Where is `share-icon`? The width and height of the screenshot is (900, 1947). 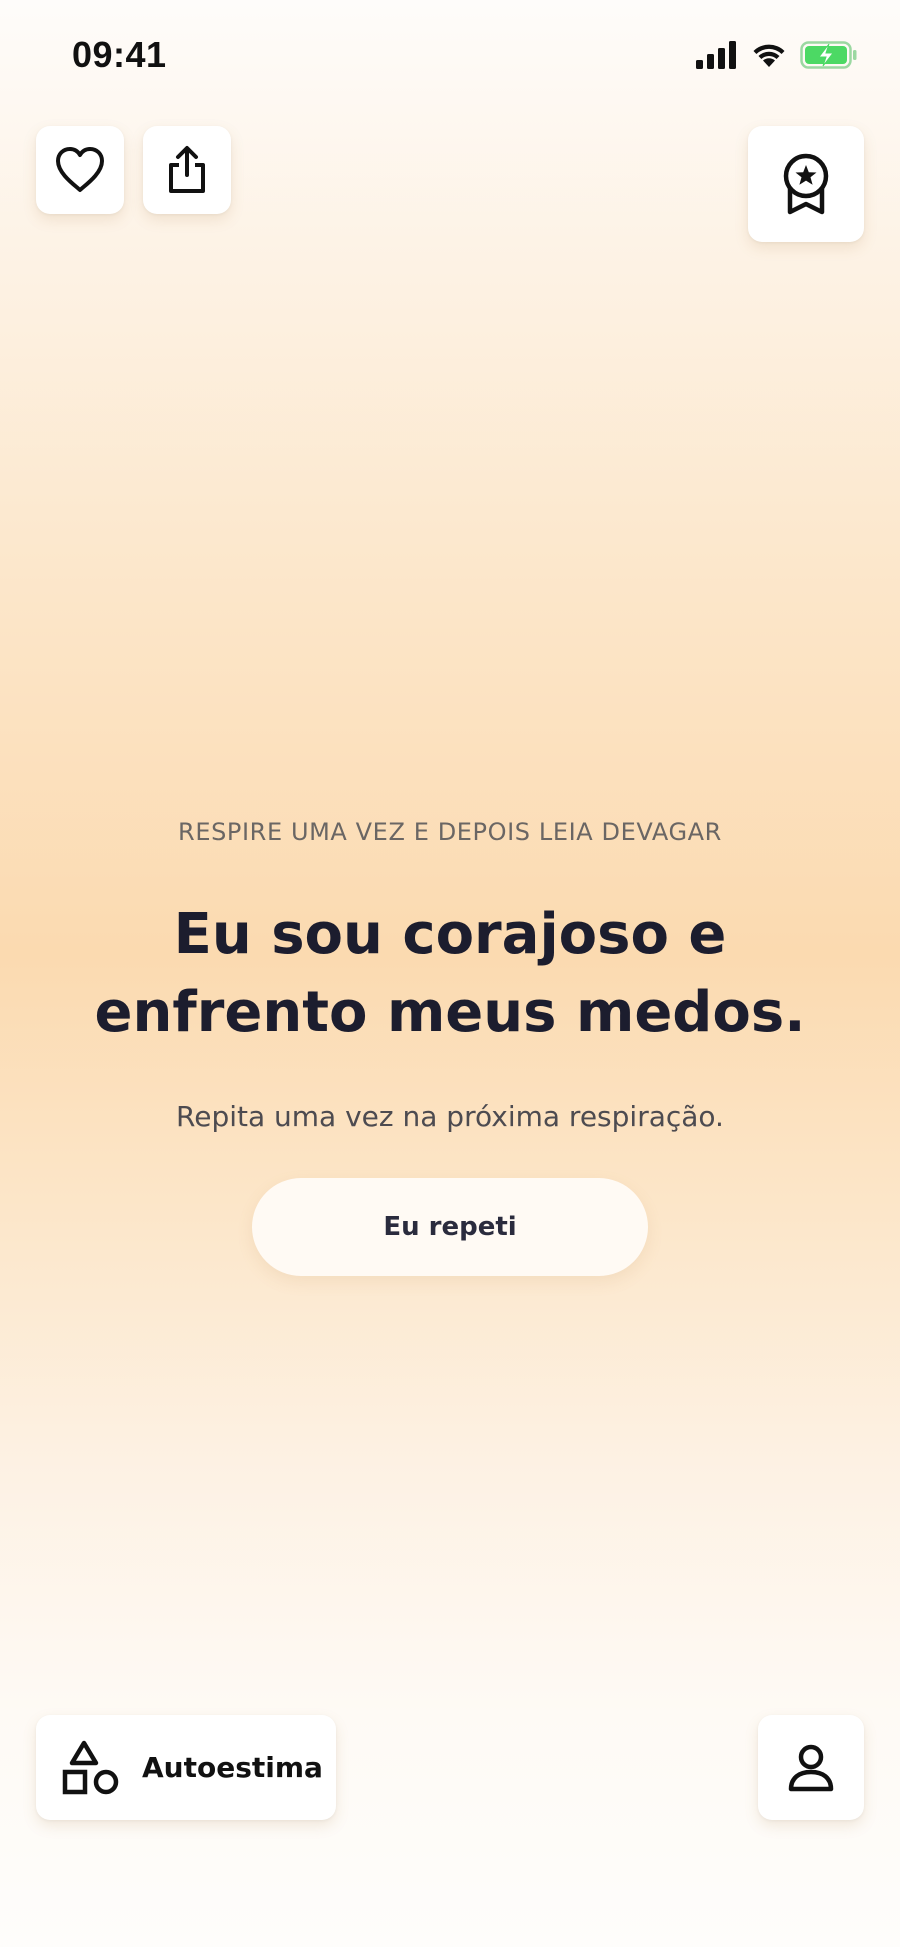 share-icon is located at coordinates (187, 169).